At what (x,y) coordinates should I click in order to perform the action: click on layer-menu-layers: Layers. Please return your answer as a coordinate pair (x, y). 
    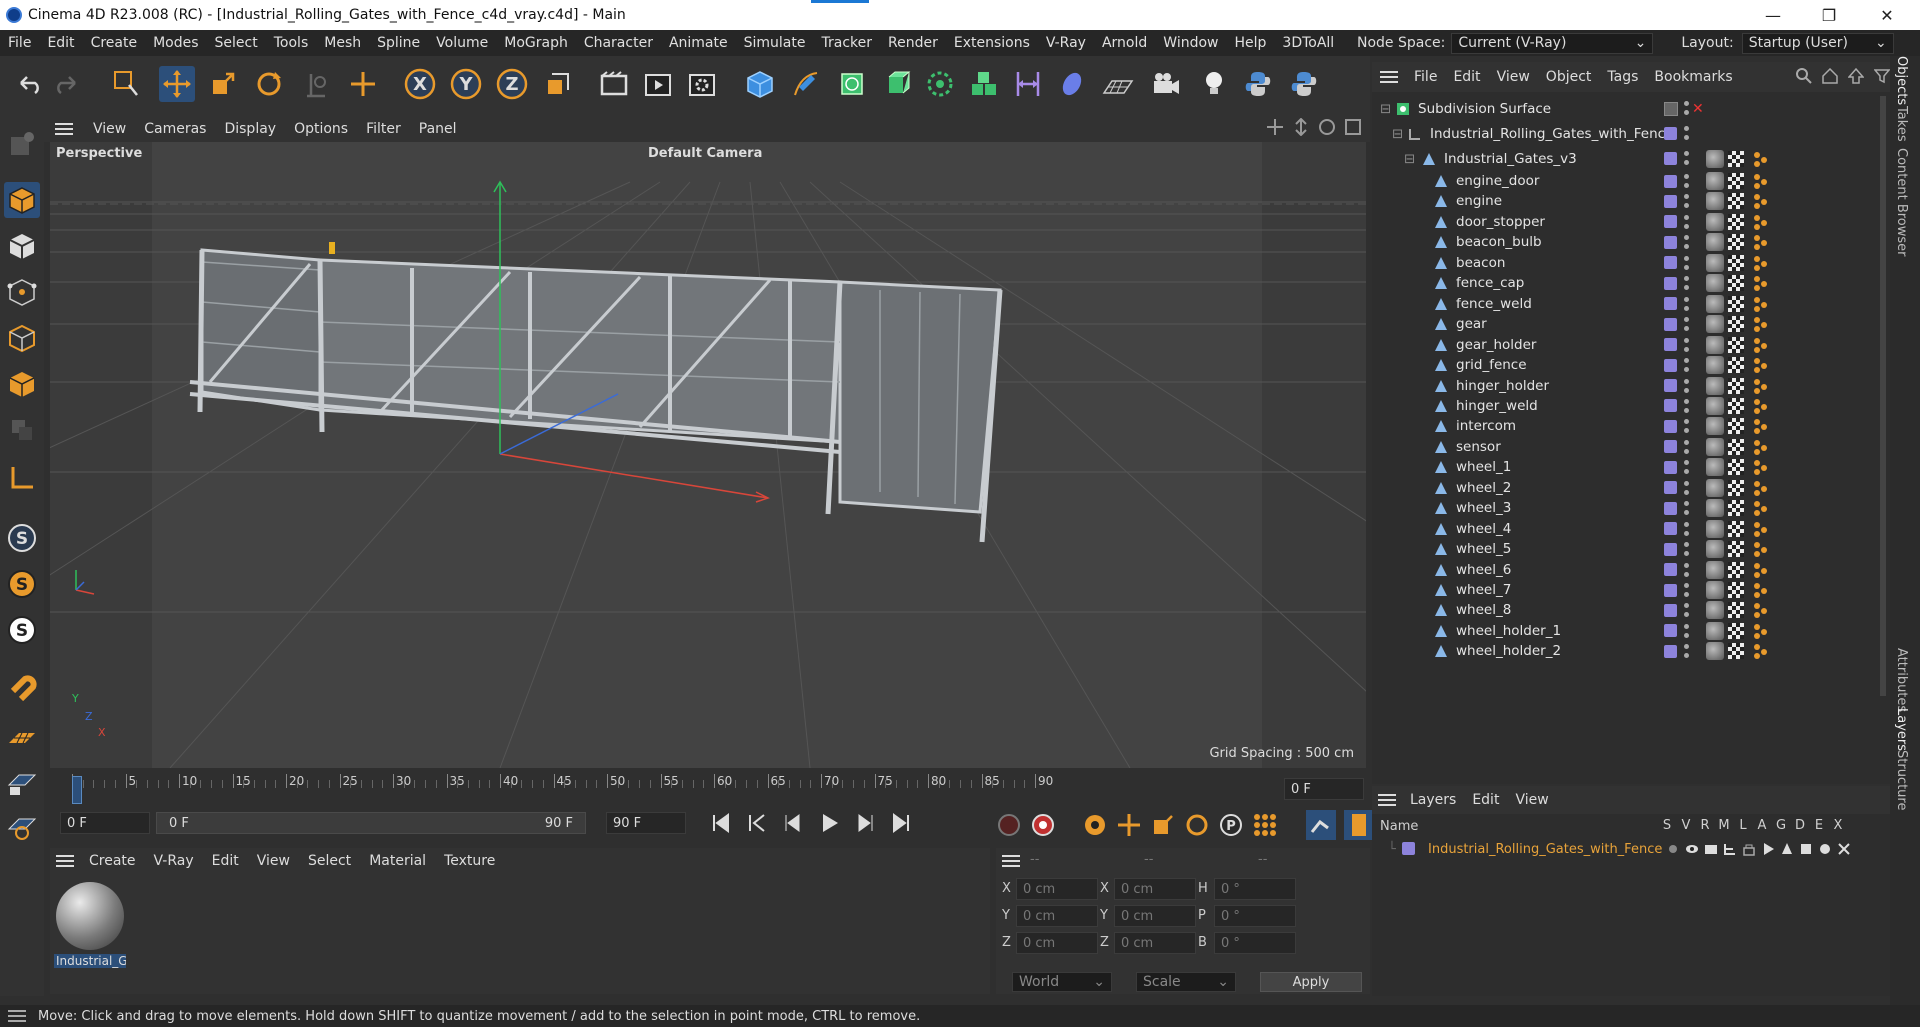
    Looking at the image, I should click on (1433, 800).